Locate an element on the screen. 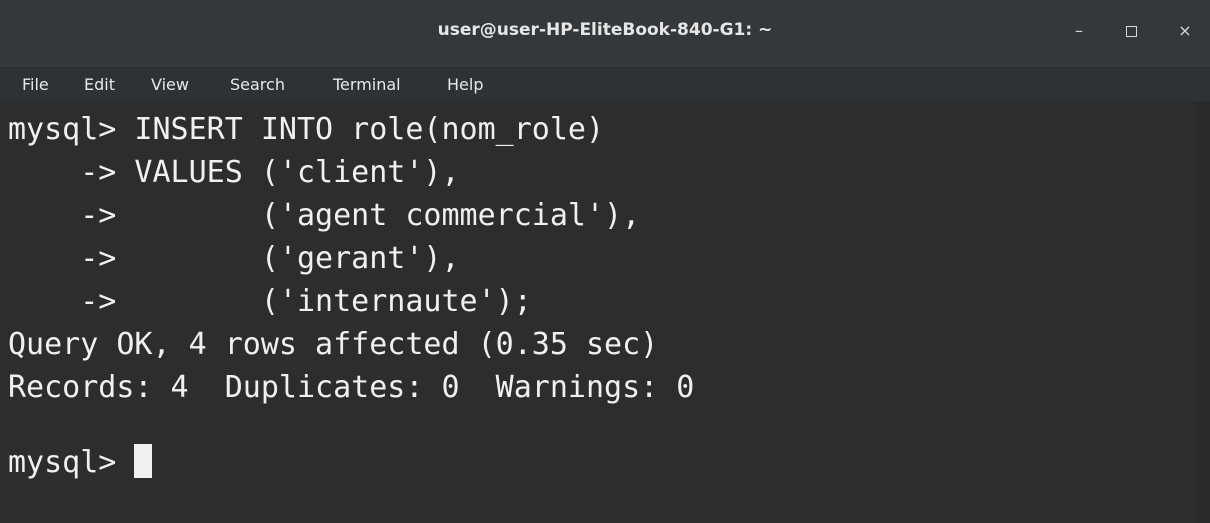 Image resolution: width=1210 pixels, height=523 pixels. menu-bar: File Edit View Search Terminal Help is located at coordinates (605, 84).